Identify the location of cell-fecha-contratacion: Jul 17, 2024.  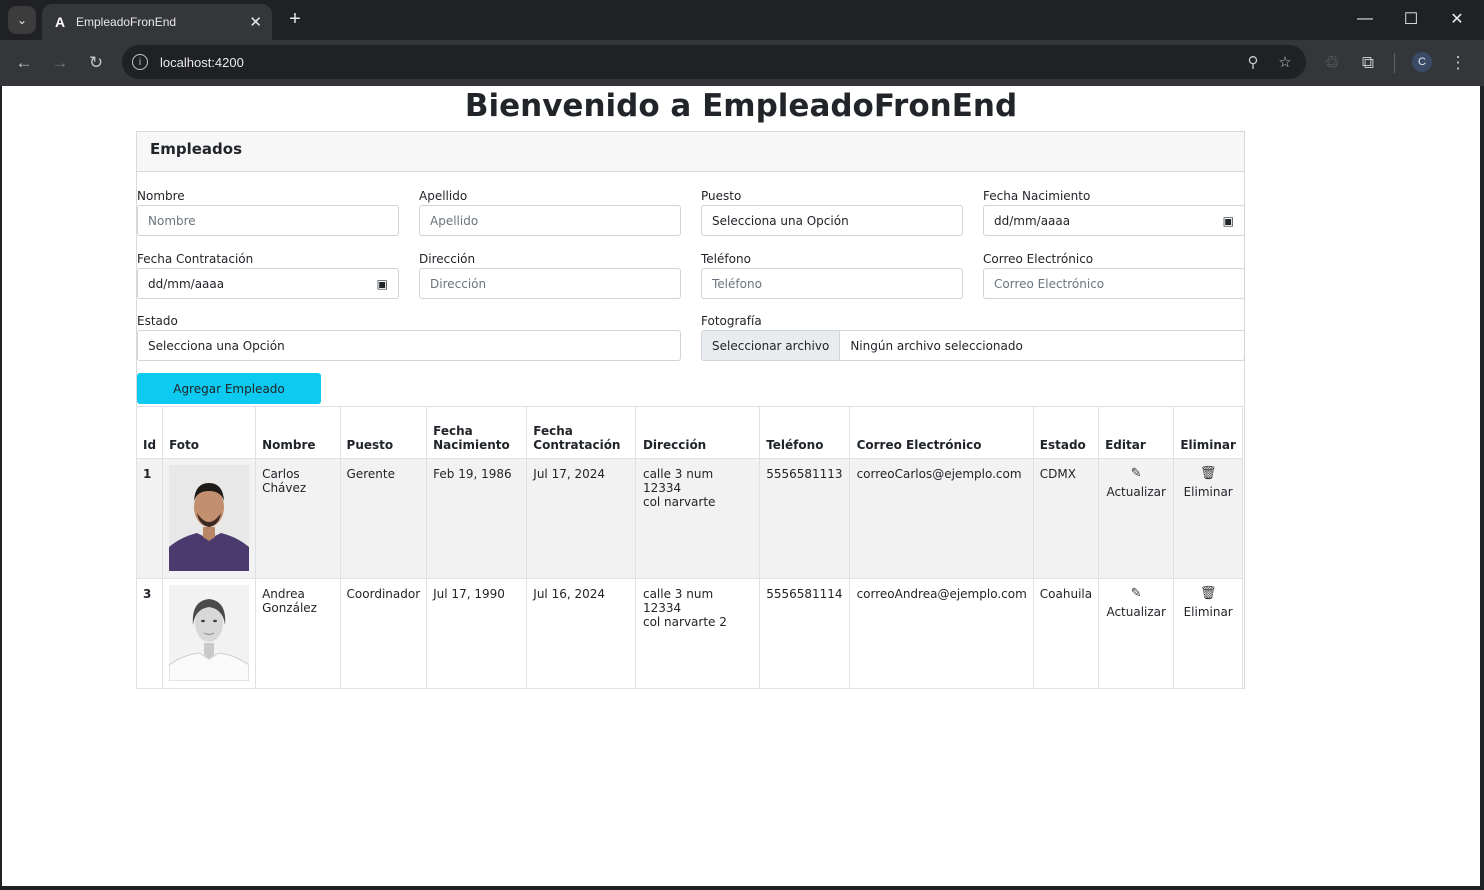
(581, 518).